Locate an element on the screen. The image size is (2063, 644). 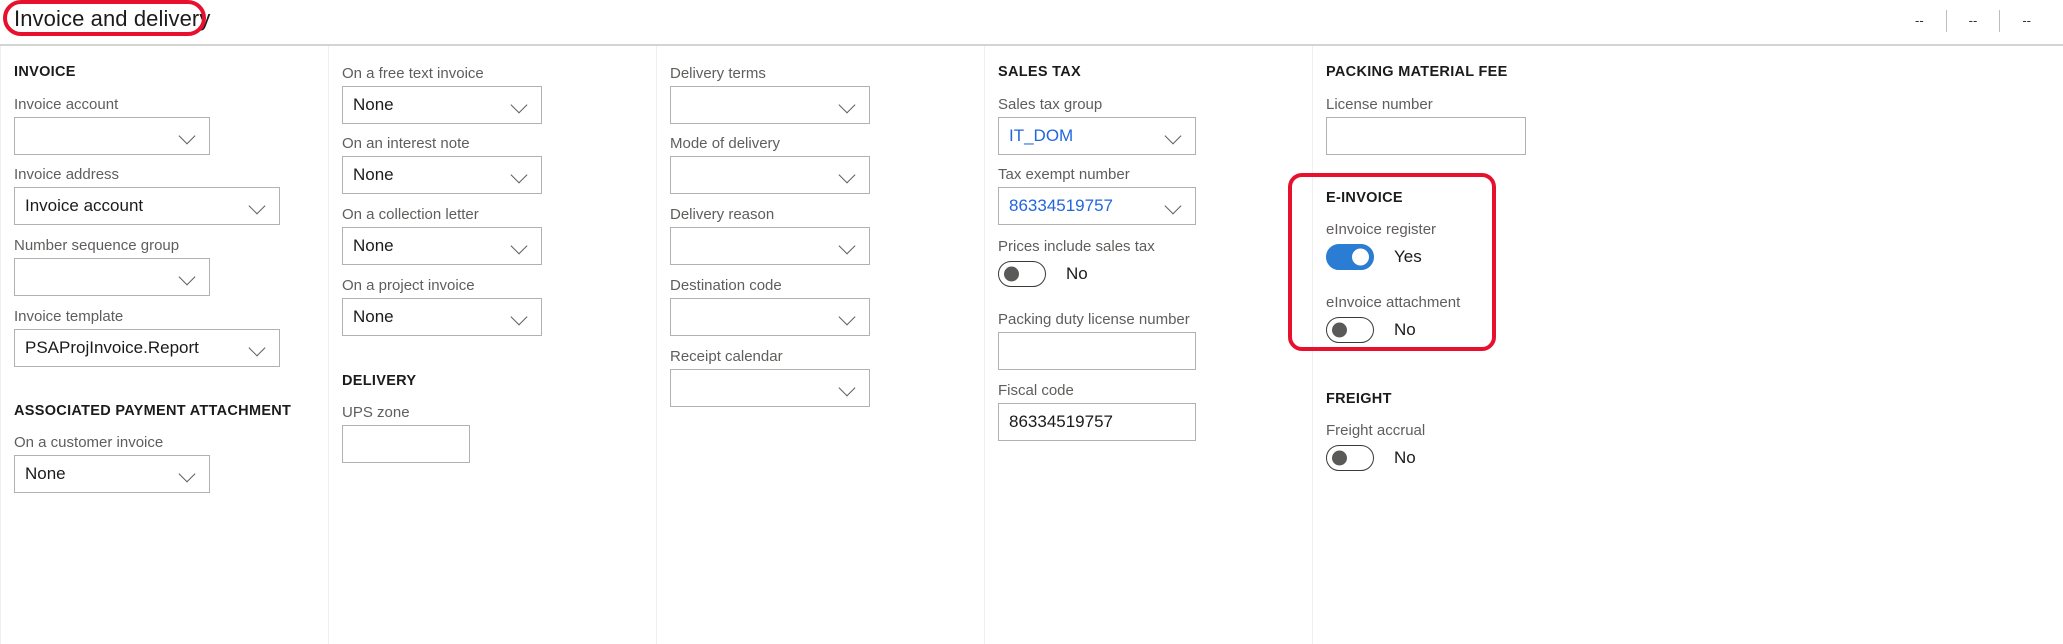
toggle-row-einvoice-register: Yes is located at coordinates (1426, 257).